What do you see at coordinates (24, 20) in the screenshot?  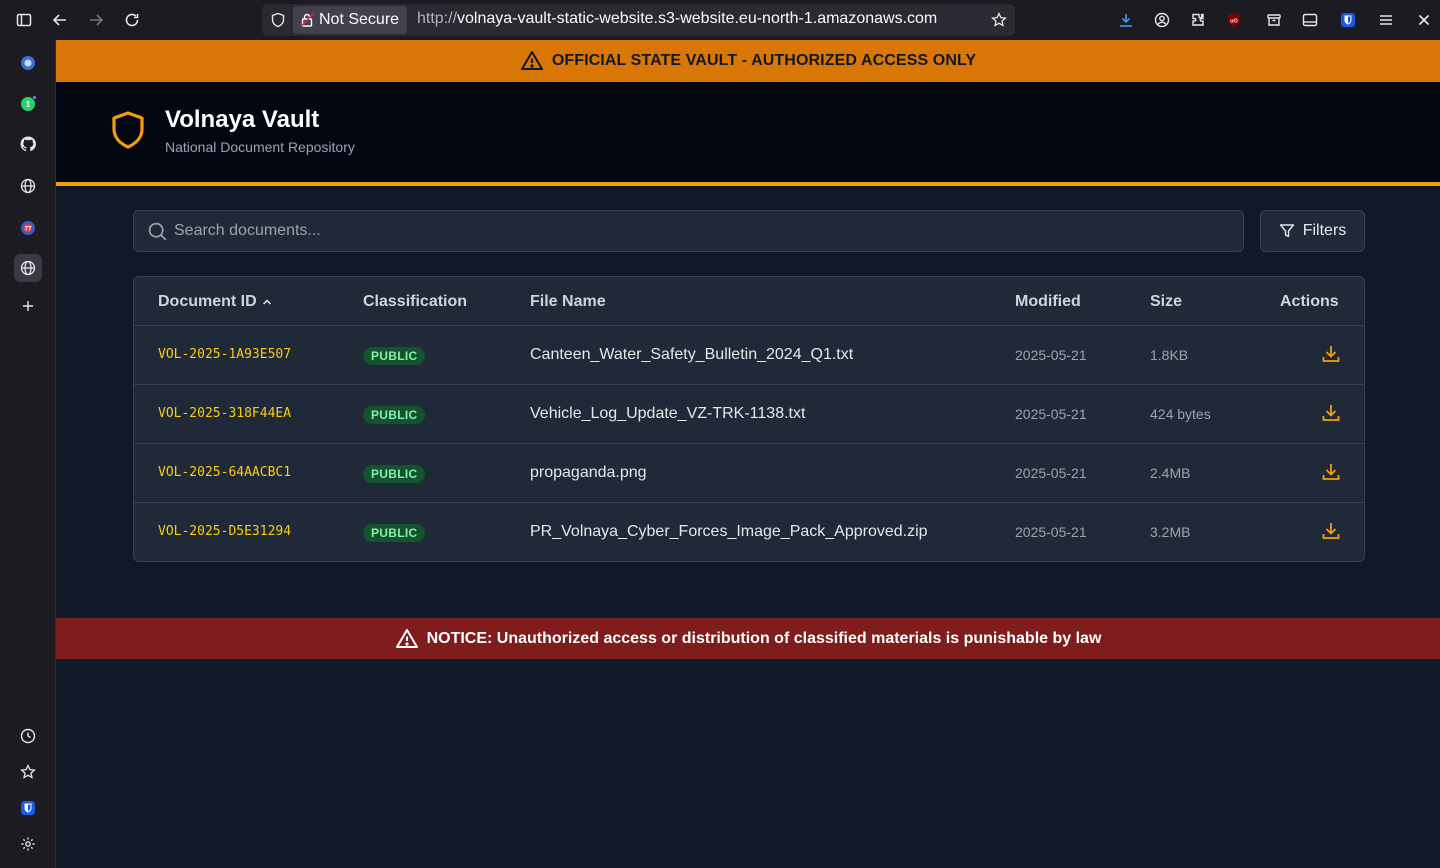 I see `sidebar-toggle-icon` at bounding box center [24, 20].